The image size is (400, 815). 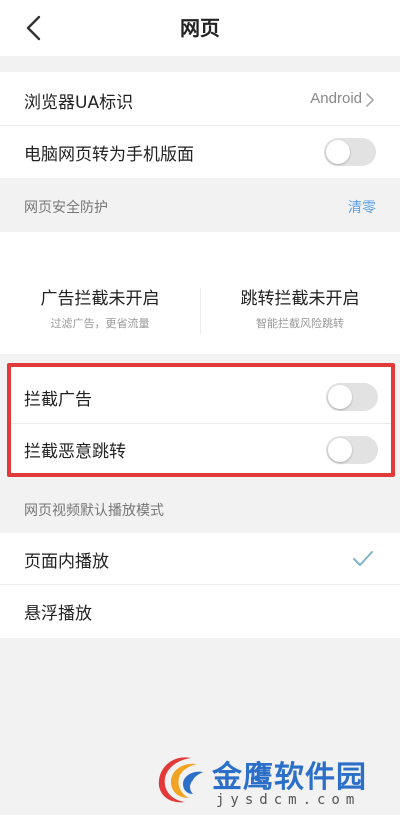 What do you see at coordinates (370, 100) in the screenshot?
I see `chevron-right-icon` at bounding box center [370, 100].